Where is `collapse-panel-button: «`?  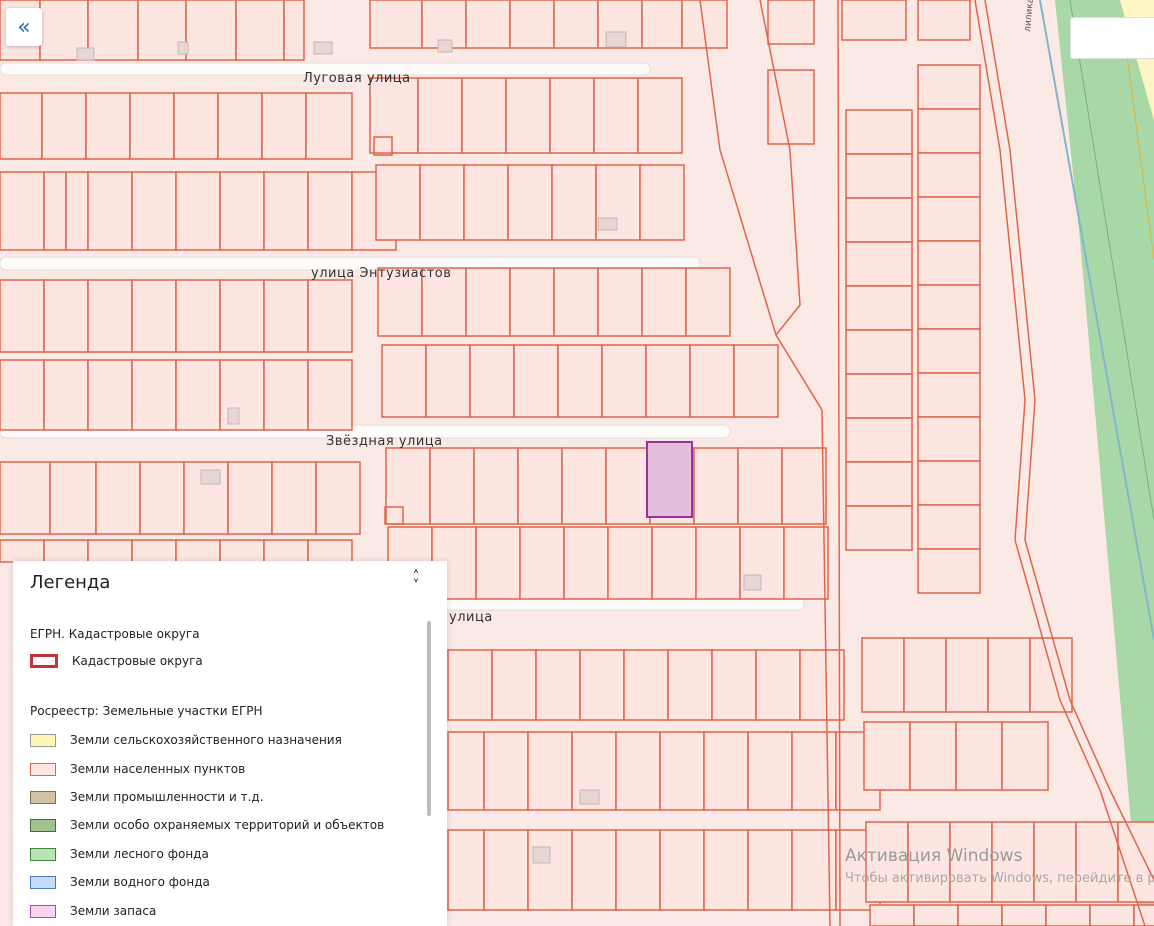 collapse-panel-button: « is located at coordinates (24, 27).